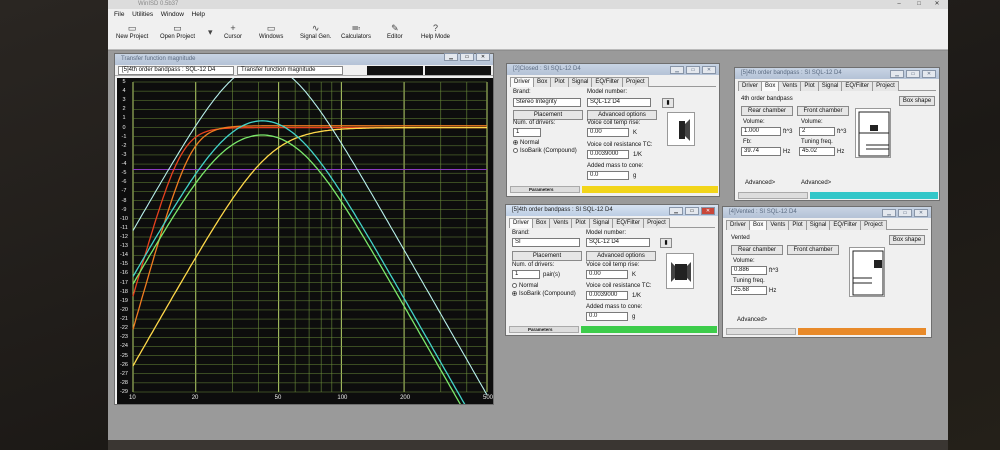 The image size is (1000, 450). I want to click on signal-gen-button: ∿ Signal Gen., so click(315, 31).